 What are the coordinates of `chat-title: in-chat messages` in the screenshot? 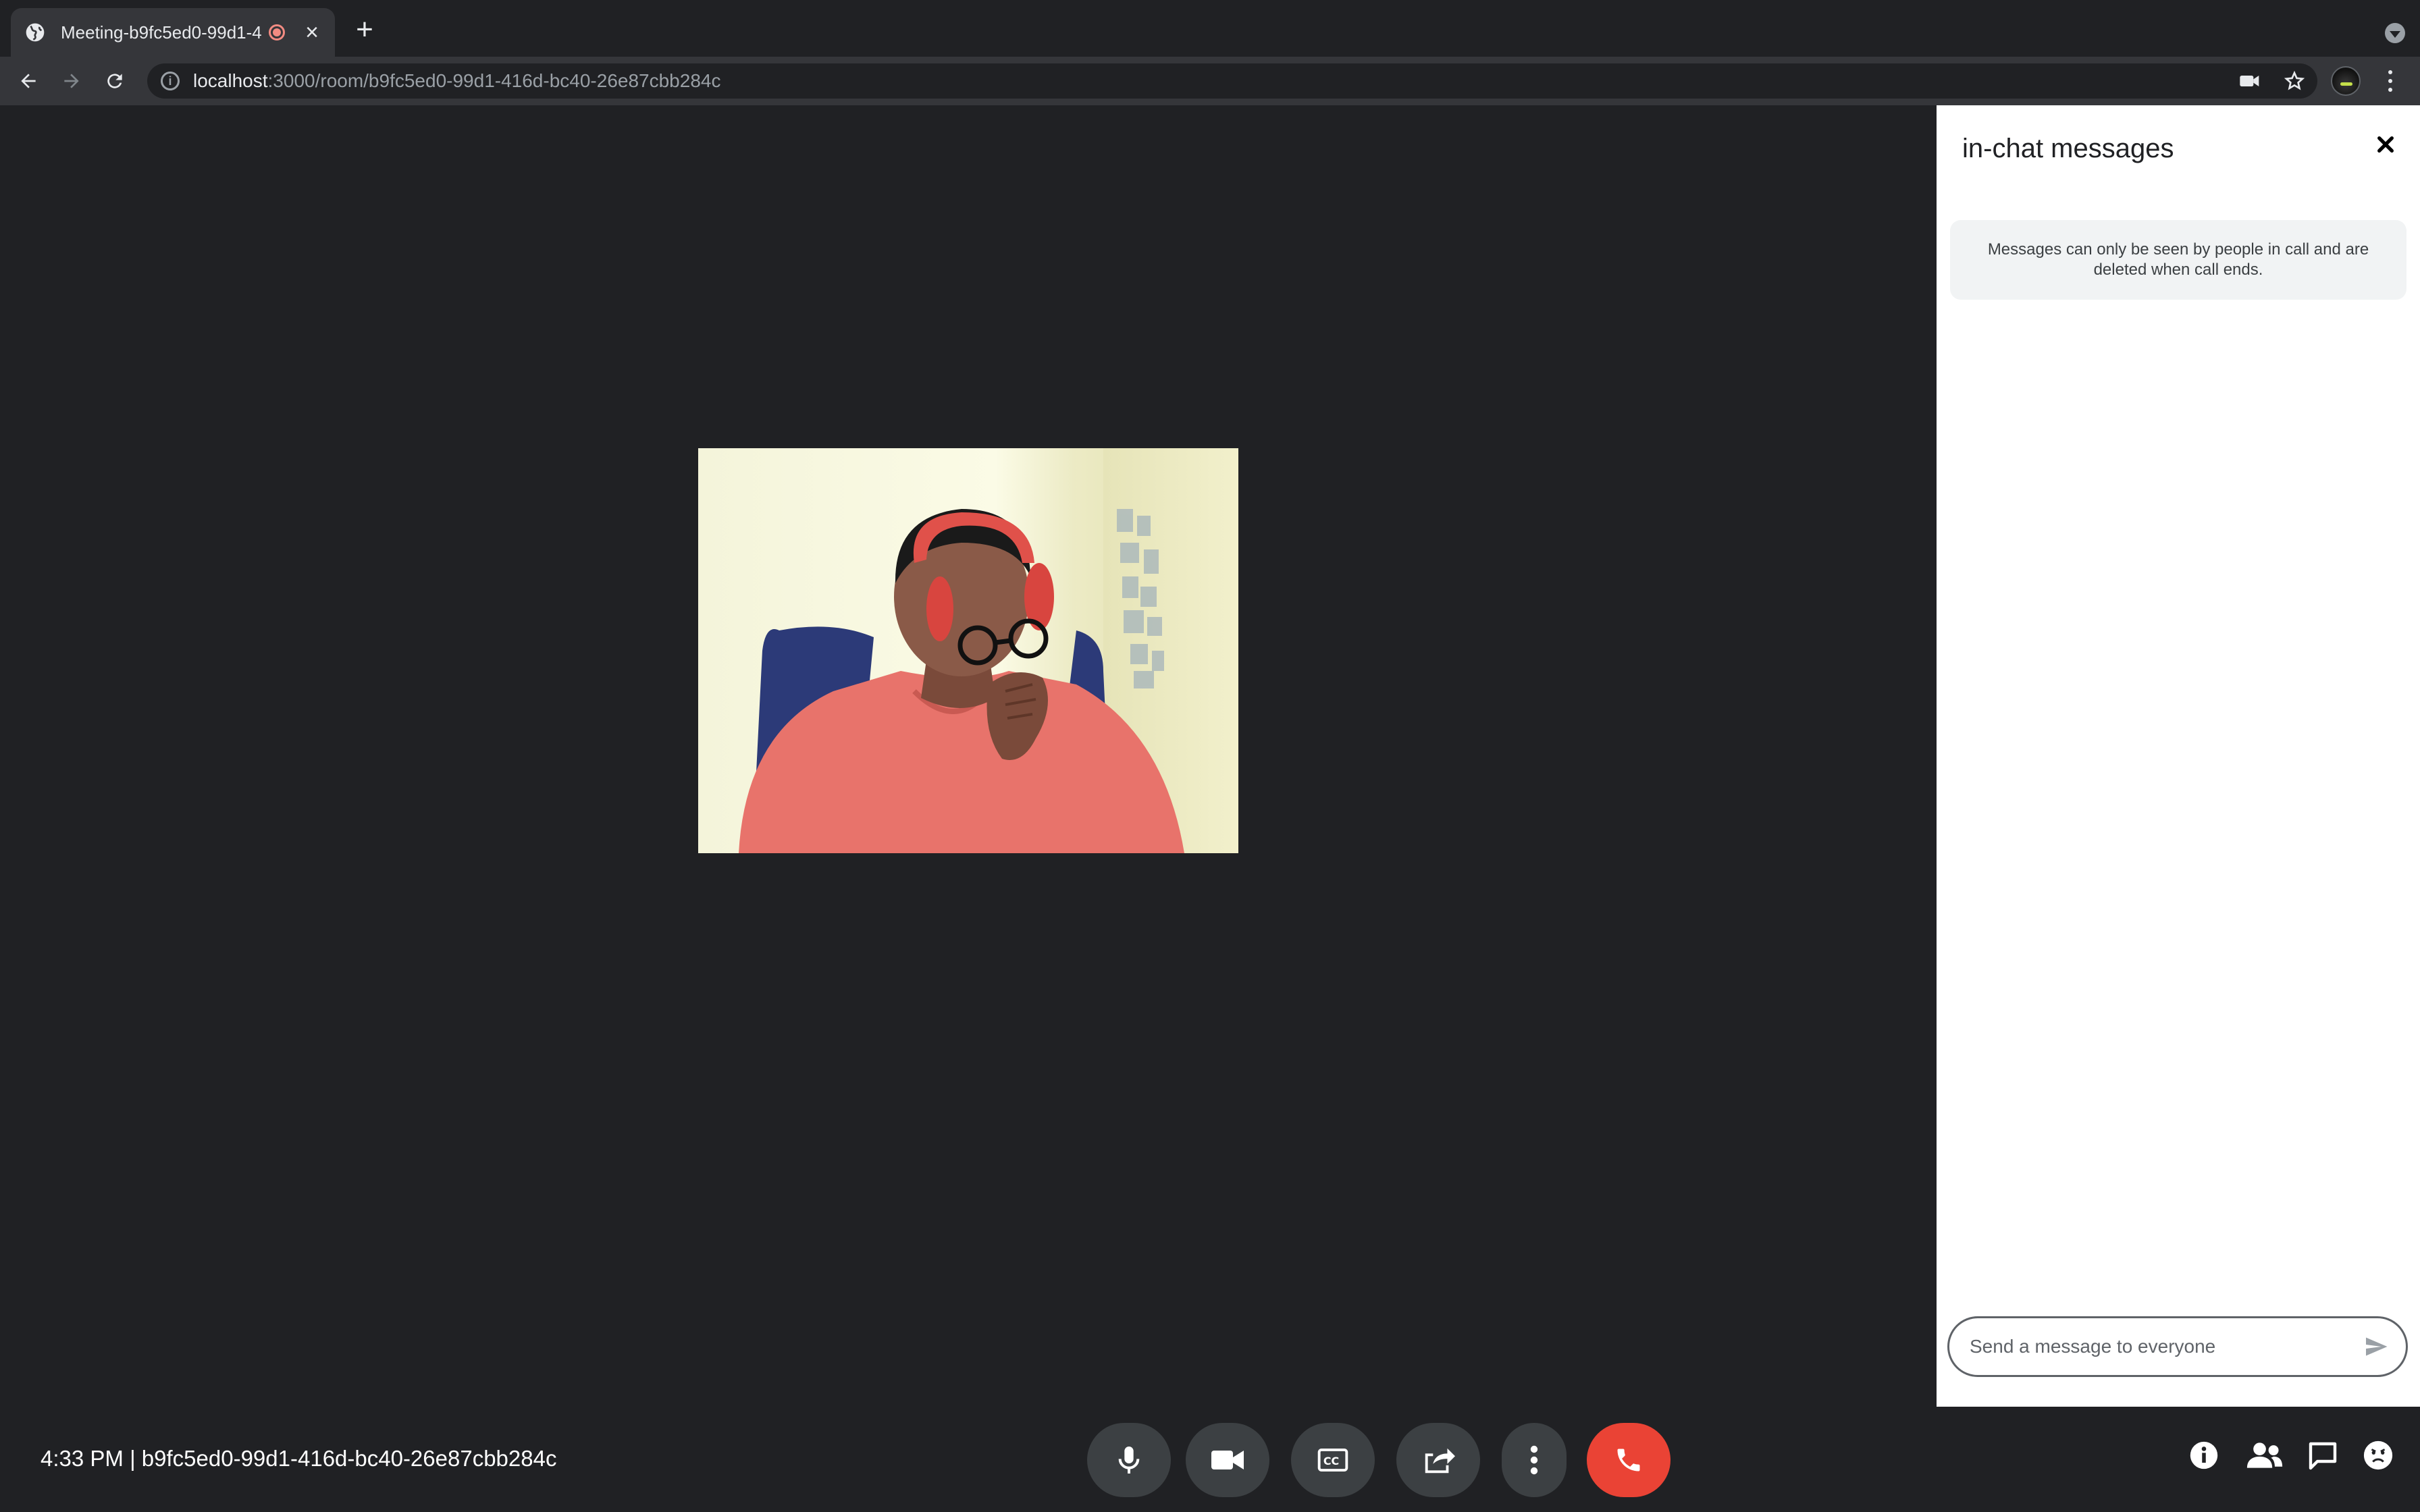 It's located at (2068, 148).